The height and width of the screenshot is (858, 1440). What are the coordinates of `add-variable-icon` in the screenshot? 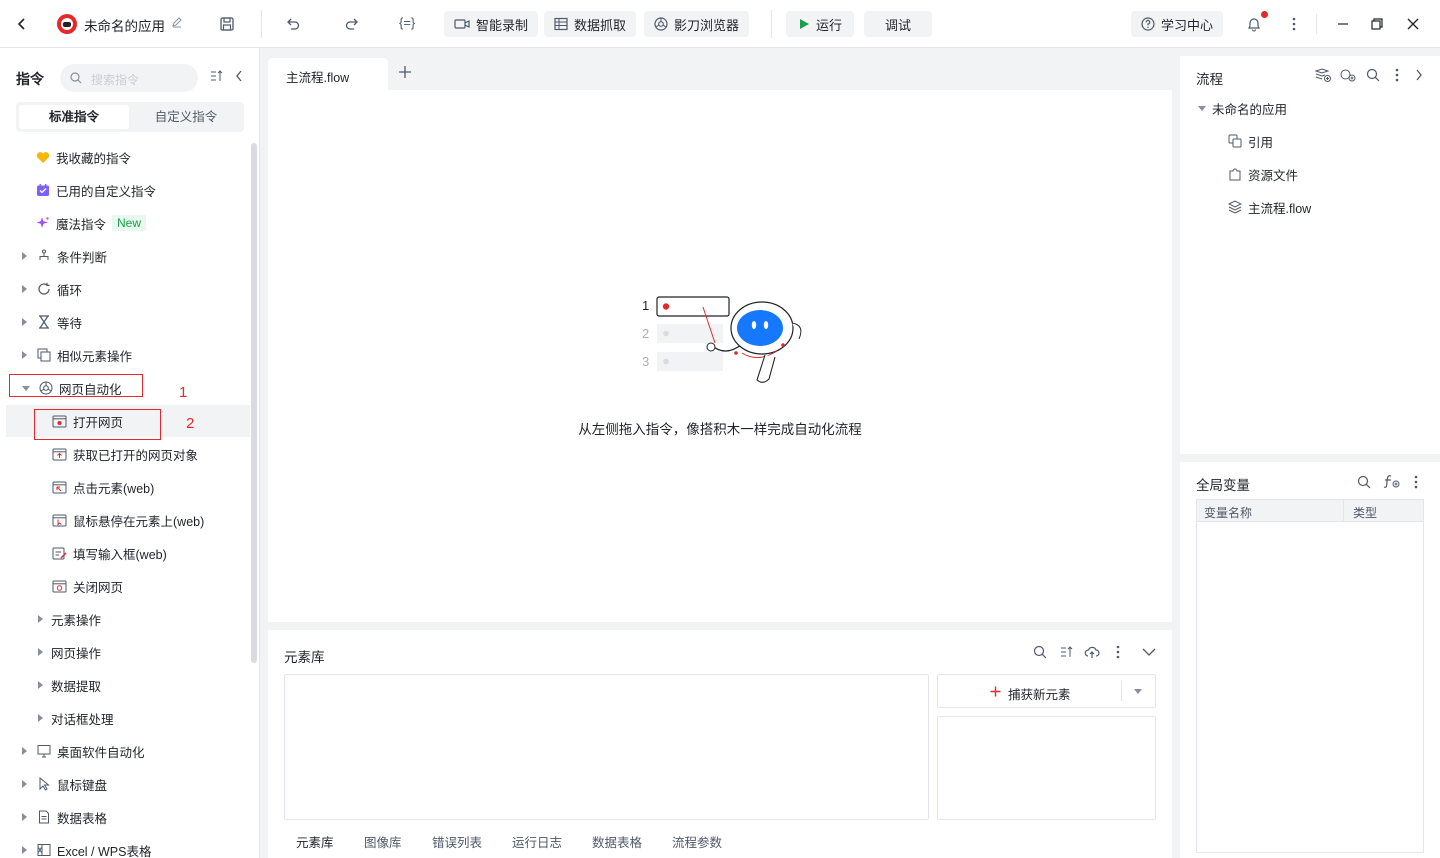 It's located at (1391, 481).